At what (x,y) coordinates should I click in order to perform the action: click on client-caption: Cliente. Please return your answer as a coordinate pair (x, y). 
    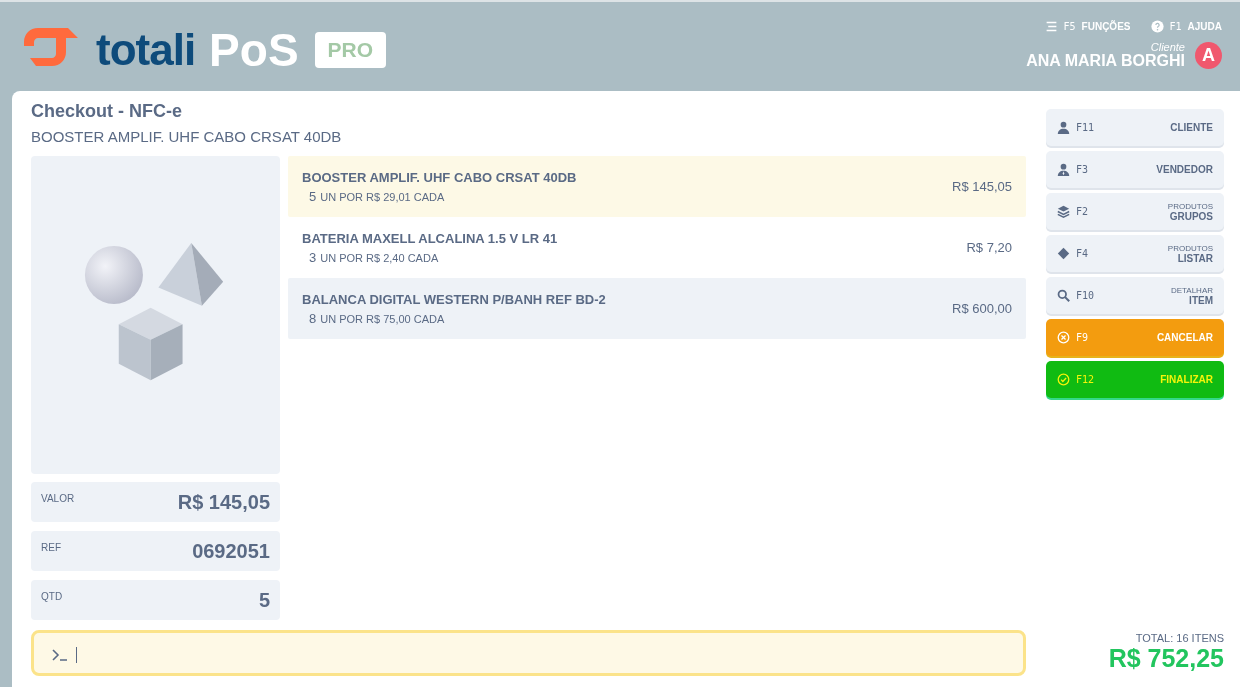
    Looking at the image, I should click on (1167, 47).